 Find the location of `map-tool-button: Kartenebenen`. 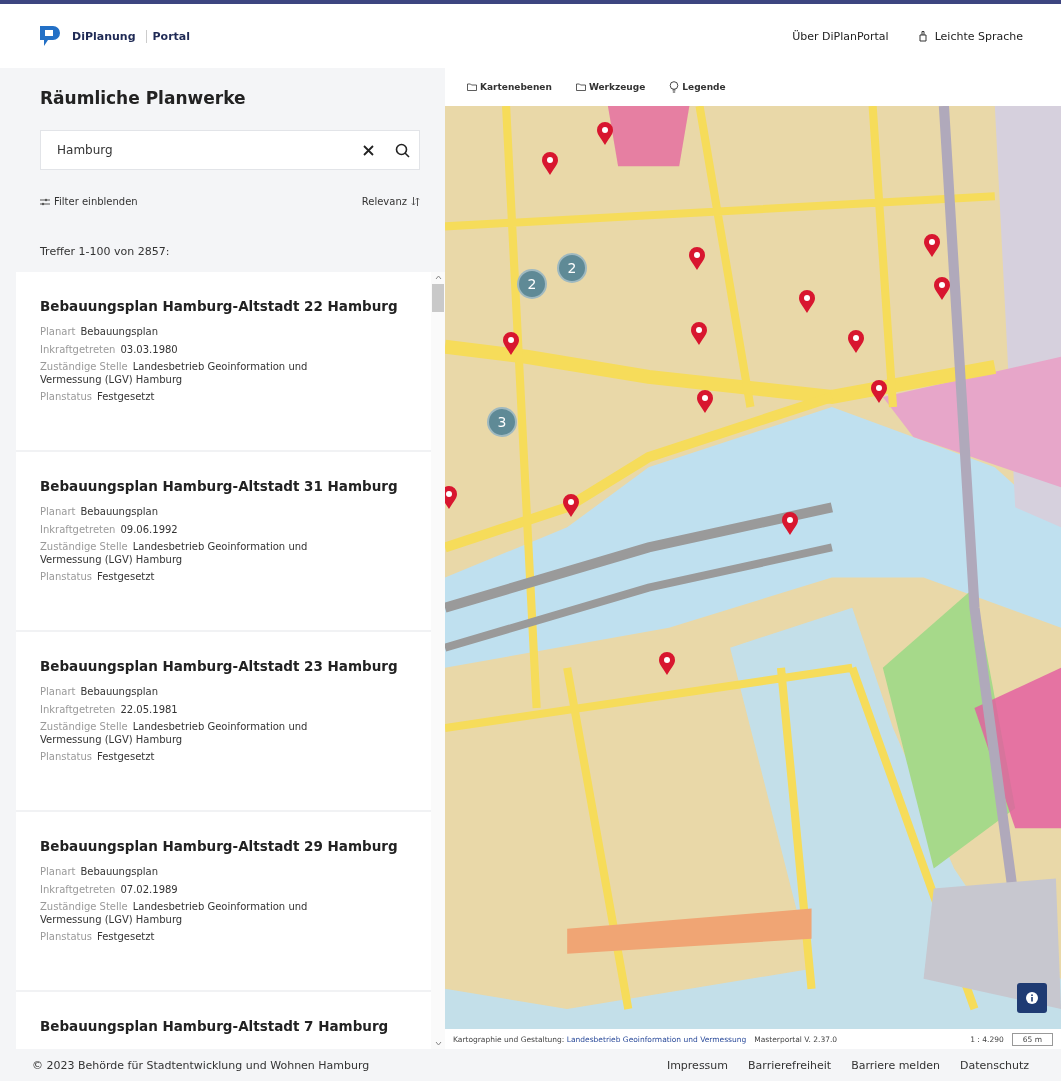

map-tool-button: Kartenebenen is located at coordinates (509, 87).